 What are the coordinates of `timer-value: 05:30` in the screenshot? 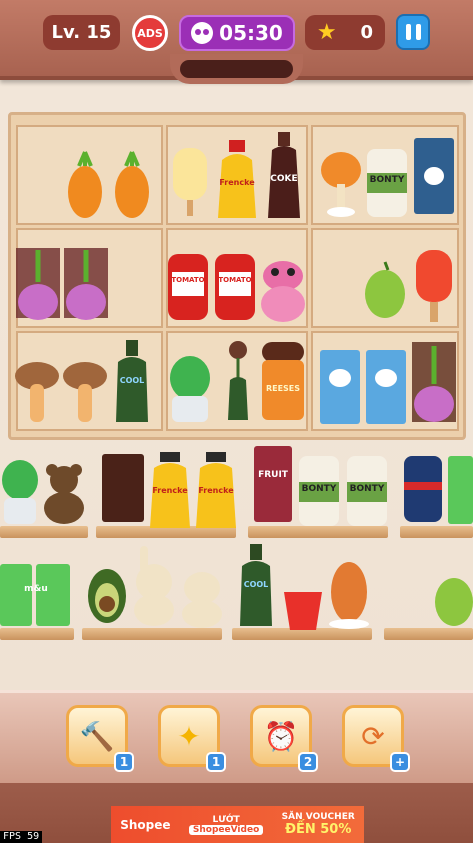 It's located at (251, 33).